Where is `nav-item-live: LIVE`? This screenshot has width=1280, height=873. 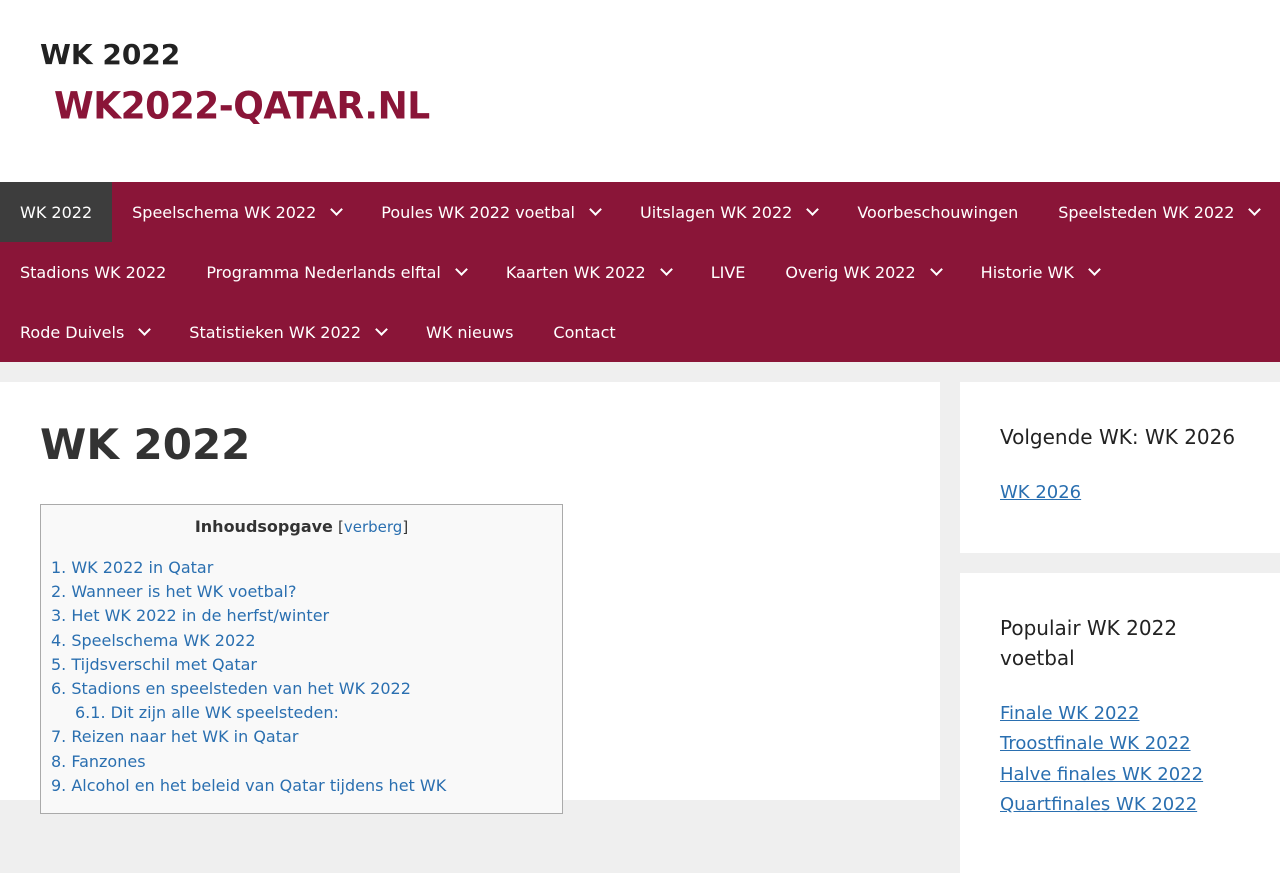
nav-item-live: LIVE is located at coordinates (728, 272).